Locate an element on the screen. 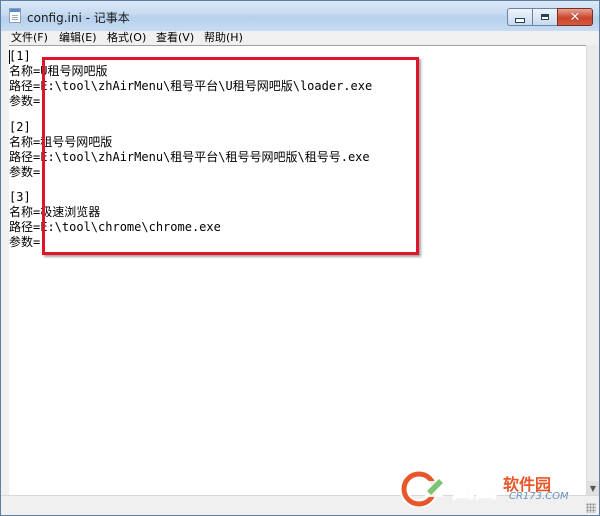 The width and height of the screenshot is (600, 516). arrow-down-icon: ▼ is located at coordinates (593, 488).